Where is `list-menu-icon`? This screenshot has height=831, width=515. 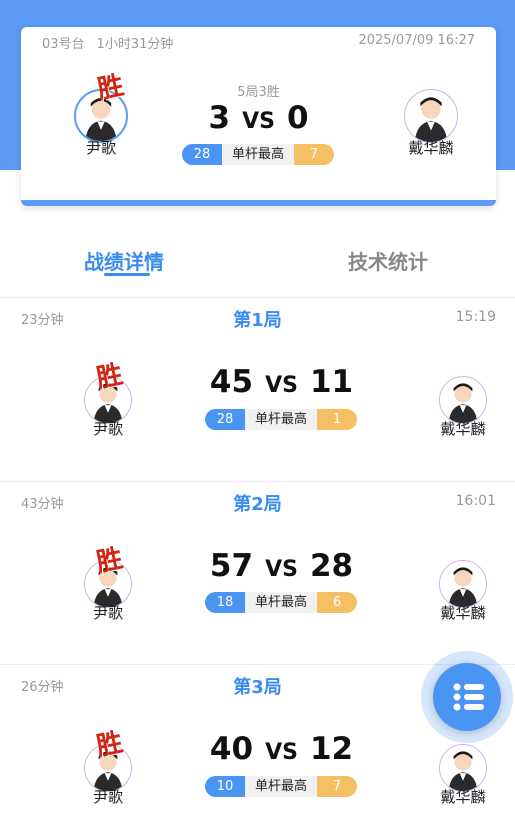 list-menu-icon is located at coordinates (468, 697).